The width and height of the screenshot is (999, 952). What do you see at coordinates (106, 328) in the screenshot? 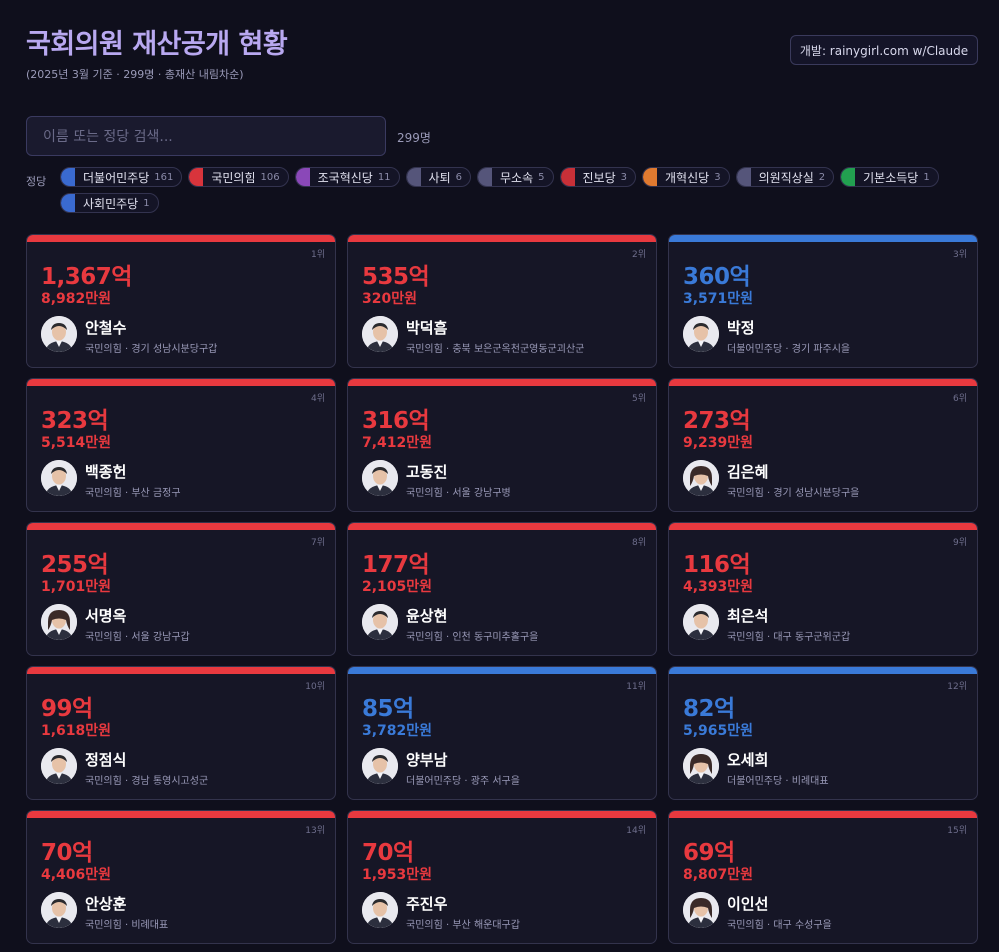
I see `member-name: 안철수` at bounding box center [106, 328].